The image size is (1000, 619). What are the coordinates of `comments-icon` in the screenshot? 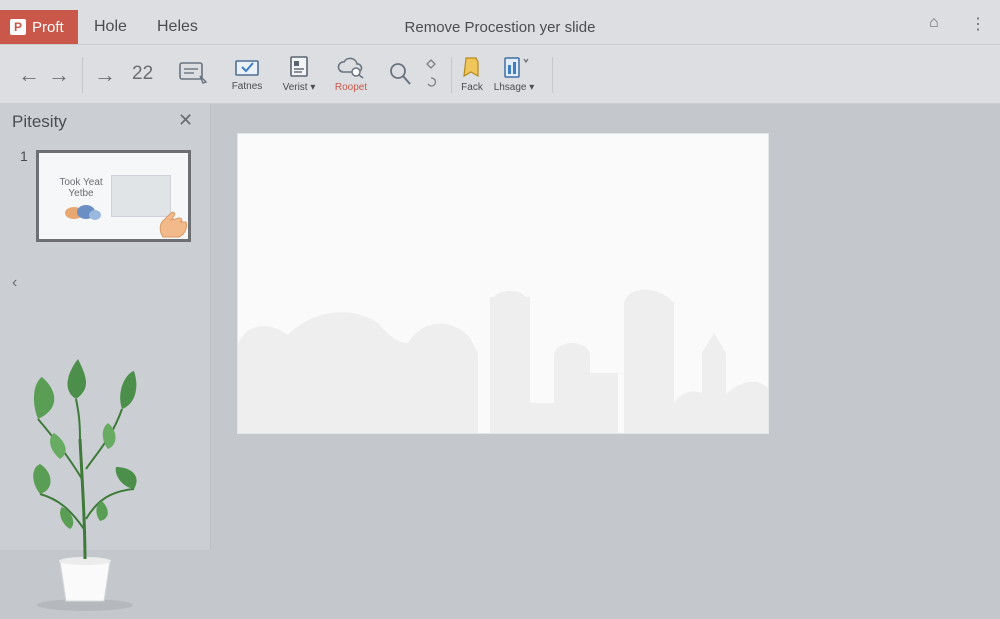 It's located at (193, 73).